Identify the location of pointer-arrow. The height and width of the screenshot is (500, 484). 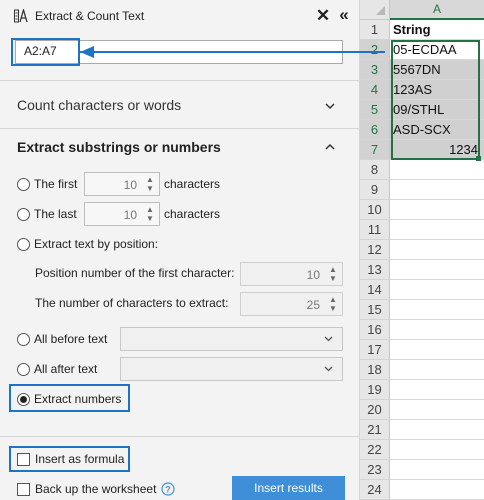
(232, 52).